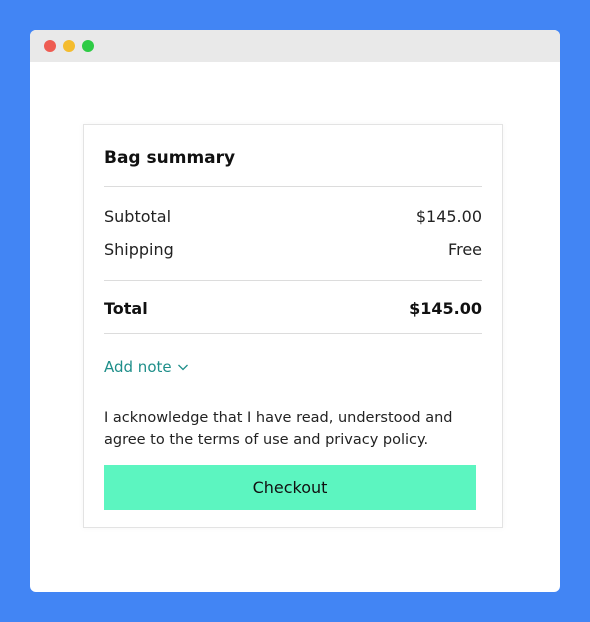  What do you see at coordinates (293, 217) in the screenshot?
I see `subtotal-row: Subtotal $145.00` at bounding box center [293, 217].